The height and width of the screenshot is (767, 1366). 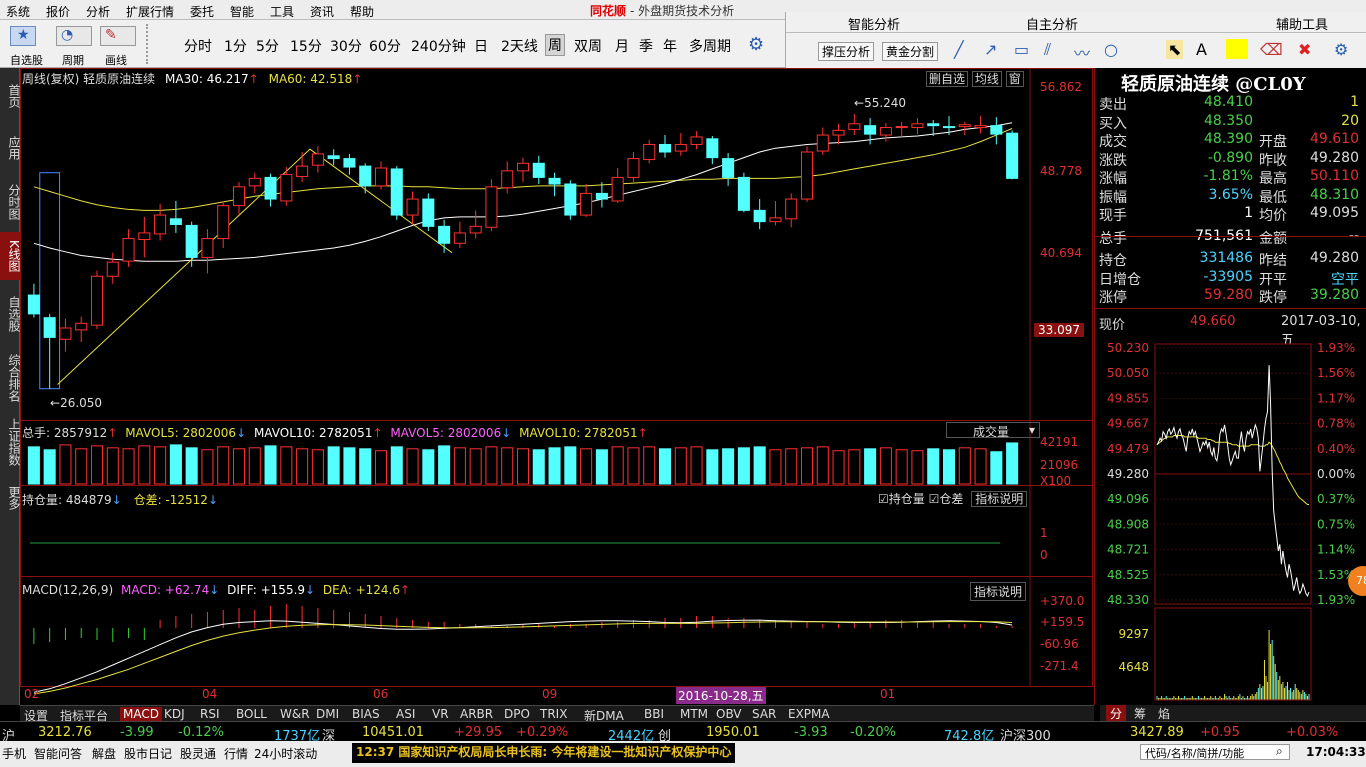 What do you see at coordinates (239, 196) in the screenshot?
I see `candle-body` at bounding box center [239, 196].